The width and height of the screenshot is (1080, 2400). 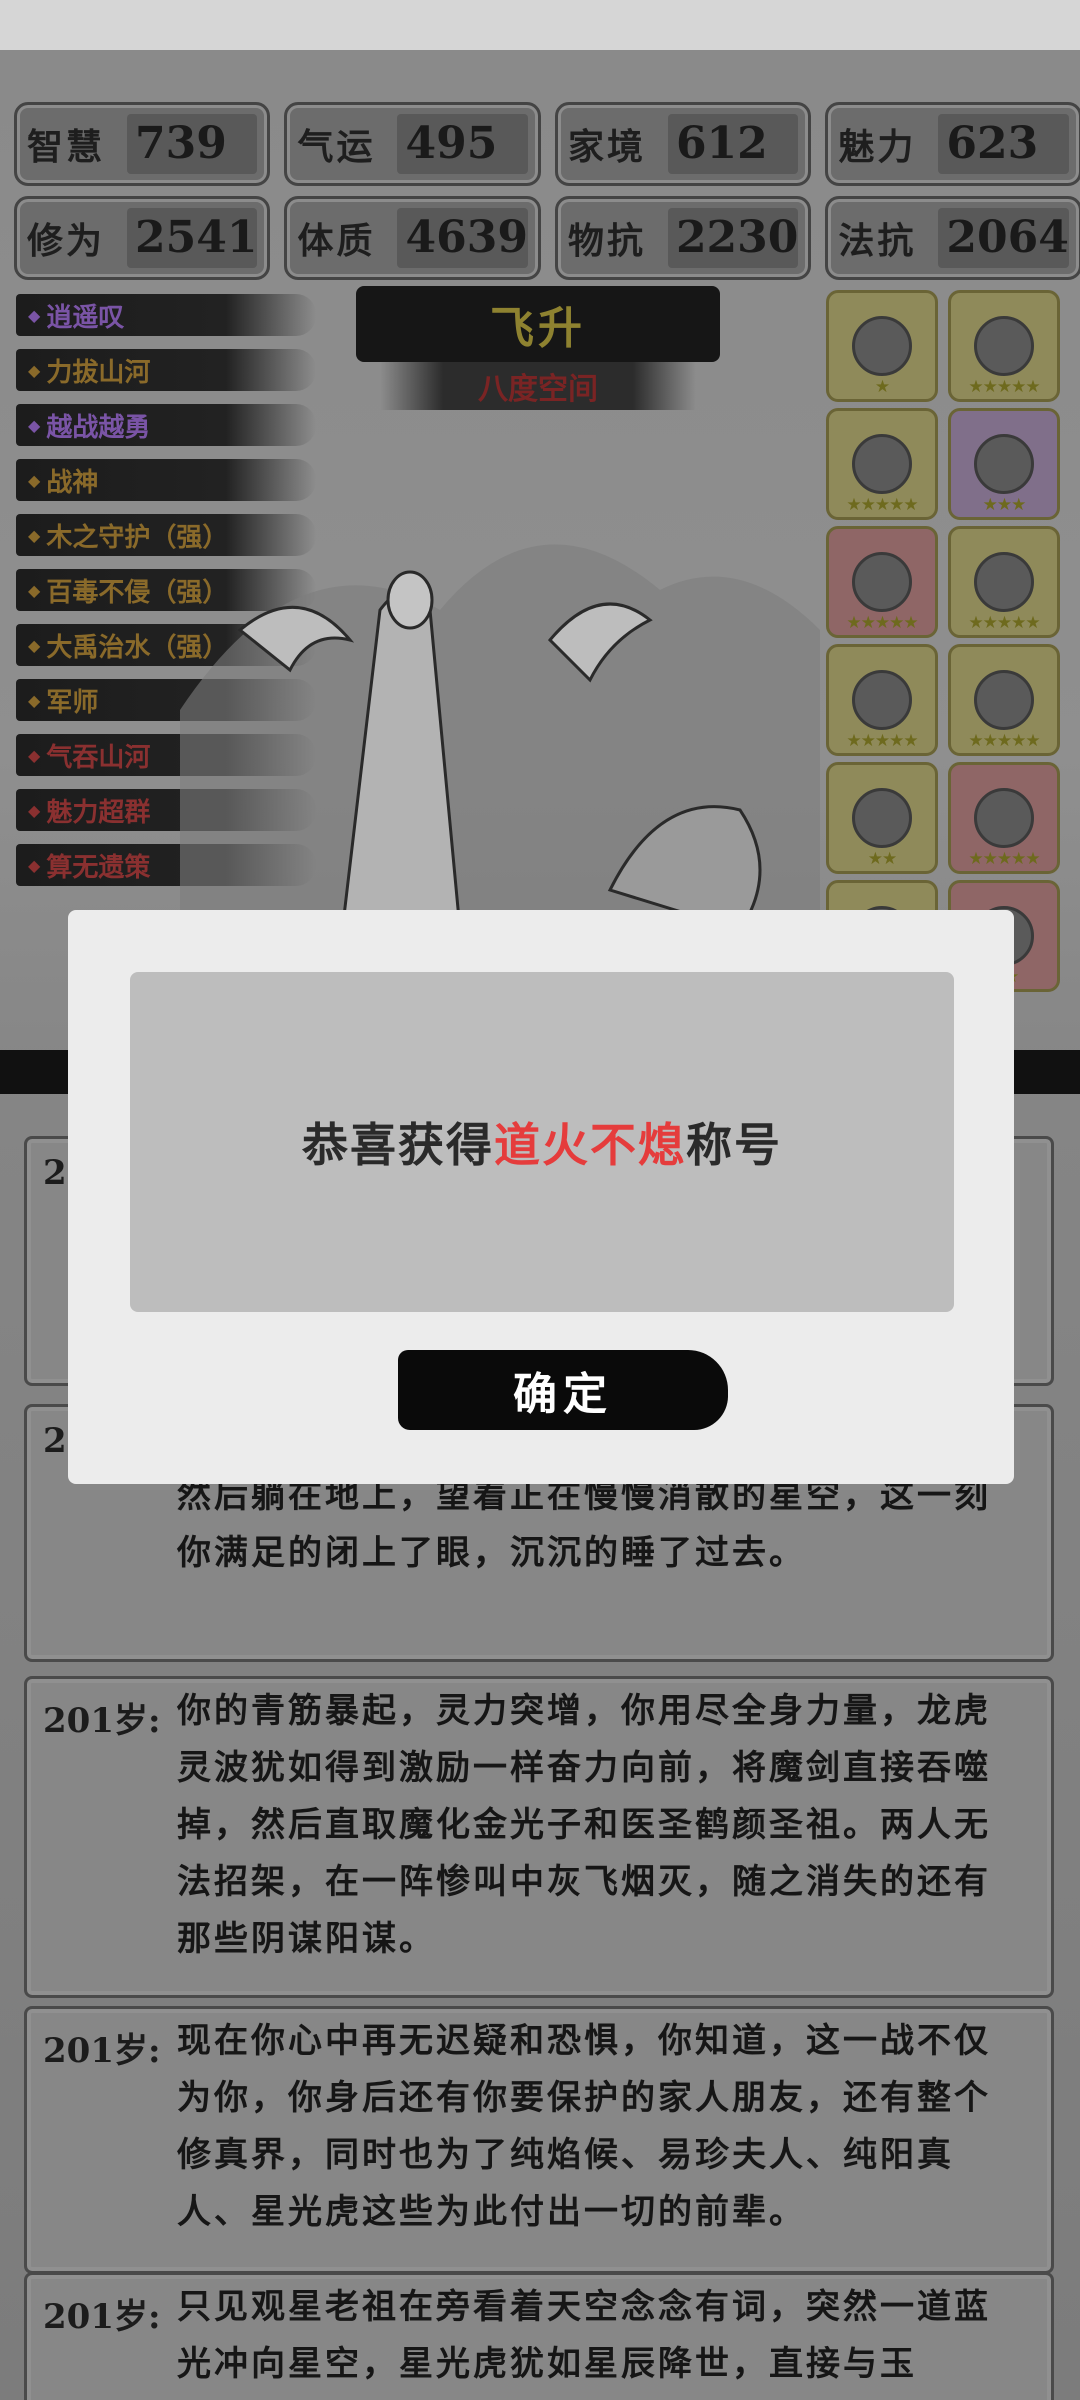 I want to click on confirm-button: 确定, so click(x=563, y=1390).